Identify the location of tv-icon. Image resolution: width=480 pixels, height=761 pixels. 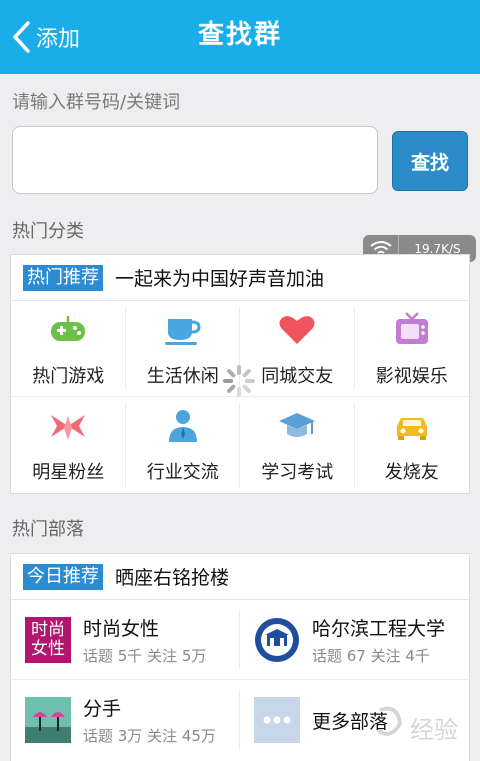
(411, 327).